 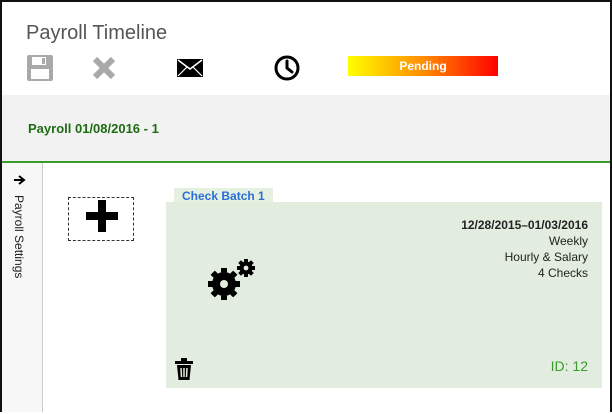 I want to click on batch-frequency: Weekly, so click(x=568, y=241).